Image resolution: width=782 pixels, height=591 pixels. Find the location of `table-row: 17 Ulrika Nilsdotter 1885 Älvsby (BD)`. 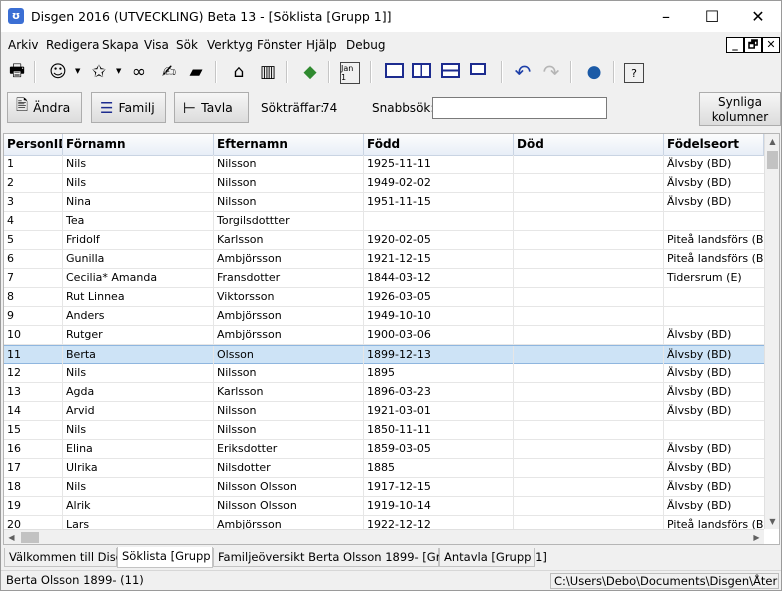

table-row: 17 Ulrika Nilsdotter 1885 Älvsby (BD) is located at coordinates (384, 468).